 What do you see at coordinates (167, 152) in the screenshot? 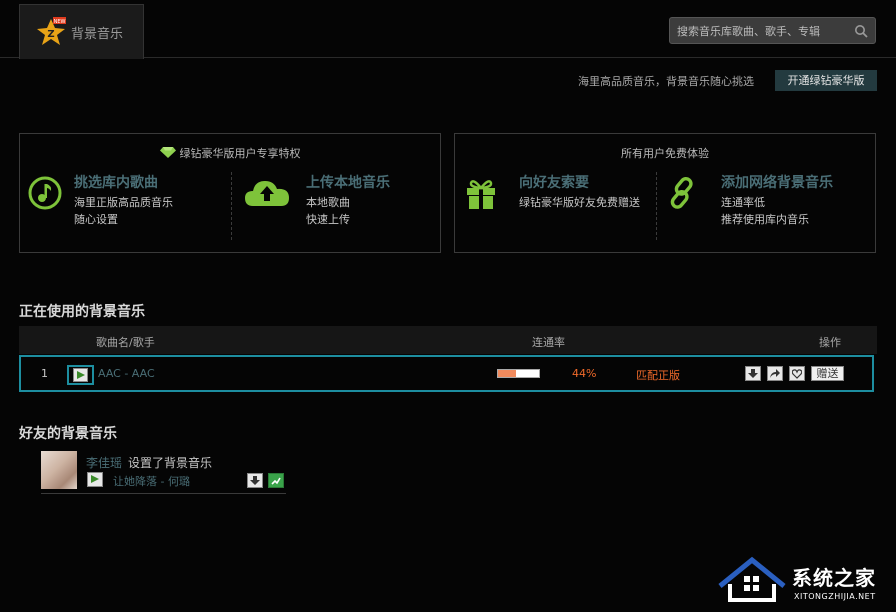
I see `diamond-icon` at bounding box center [167, 152].